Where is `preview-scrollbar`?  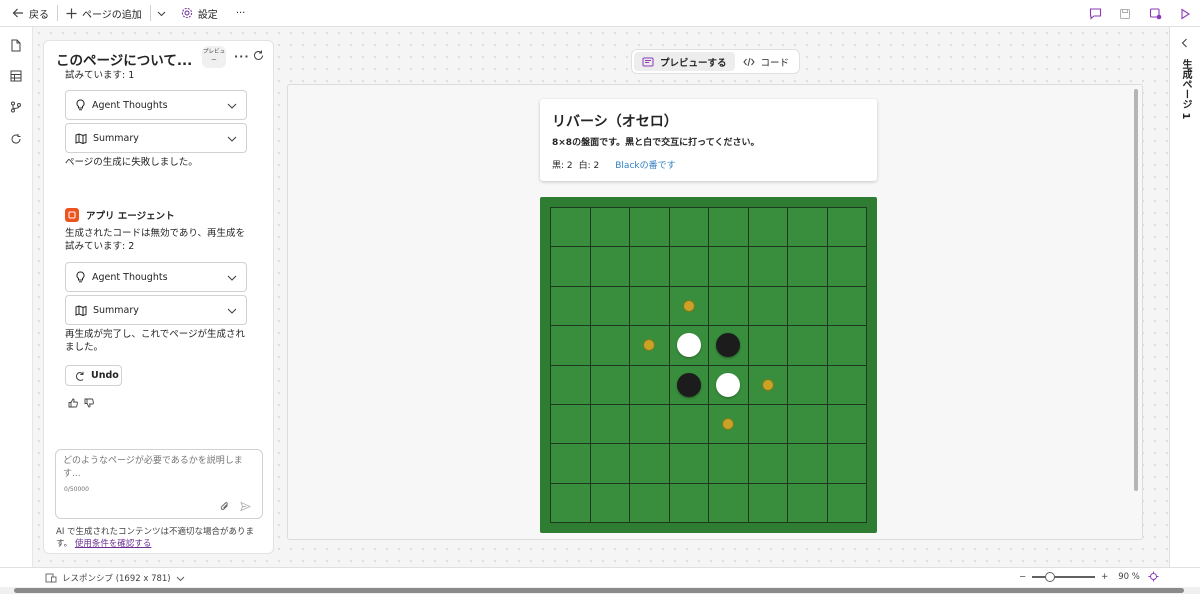 preview-scrollbar is located at coordinates (1136, 290).